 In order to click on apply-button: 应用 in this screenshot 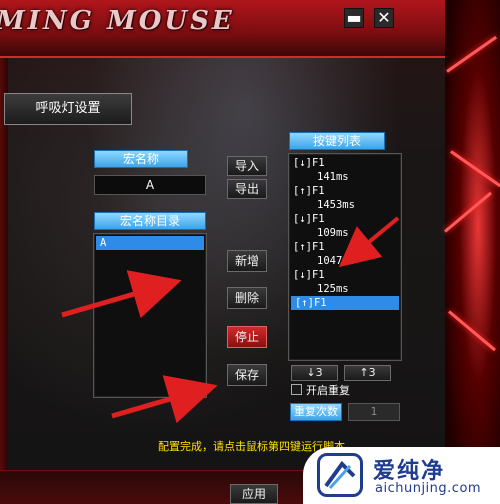, I will do `click(254, 494)`.